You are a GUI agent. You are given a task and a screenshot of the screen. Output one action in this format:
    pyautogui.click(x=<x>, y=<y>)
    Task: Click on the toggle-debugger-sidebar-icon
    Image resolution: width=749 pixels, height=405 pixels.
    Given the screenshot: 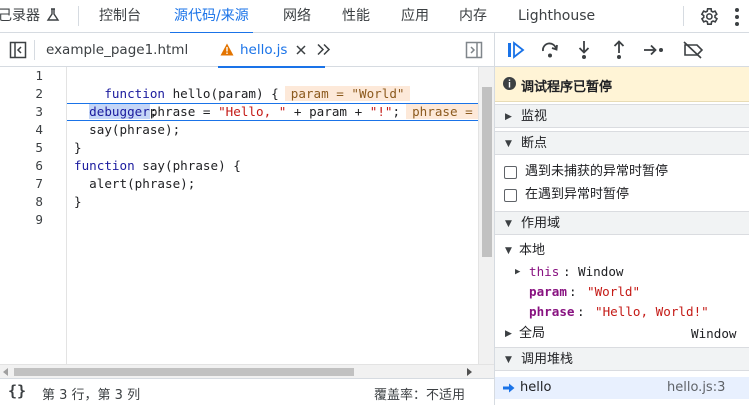 What is the action you would take?
    pyautogui.click(x=474, y=50)
    